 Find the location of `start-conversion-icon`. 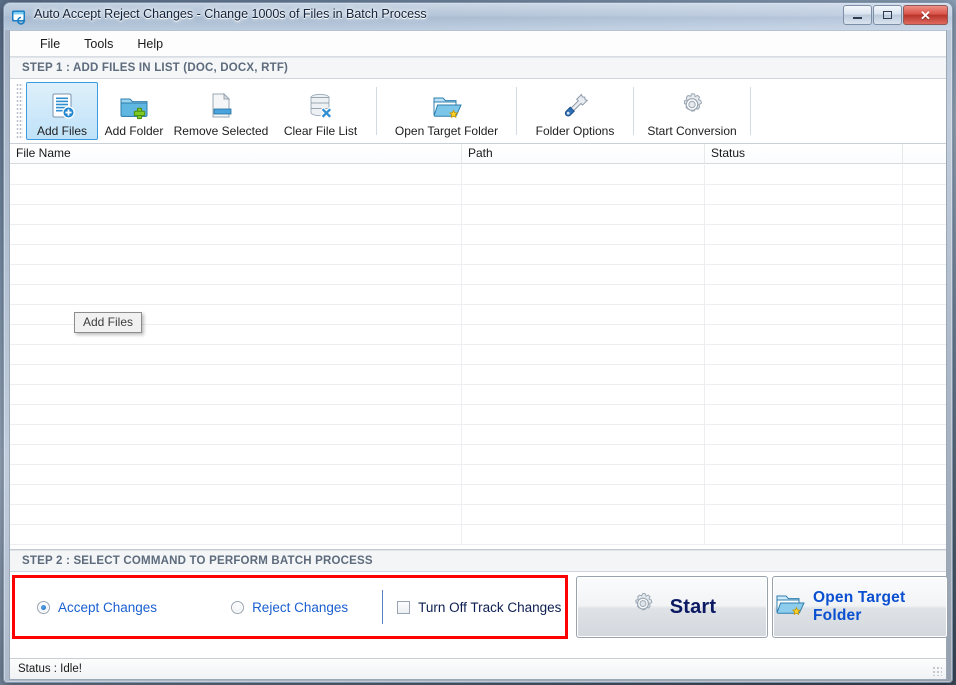

start-conversion-icon is located at coordinates (692, 106).